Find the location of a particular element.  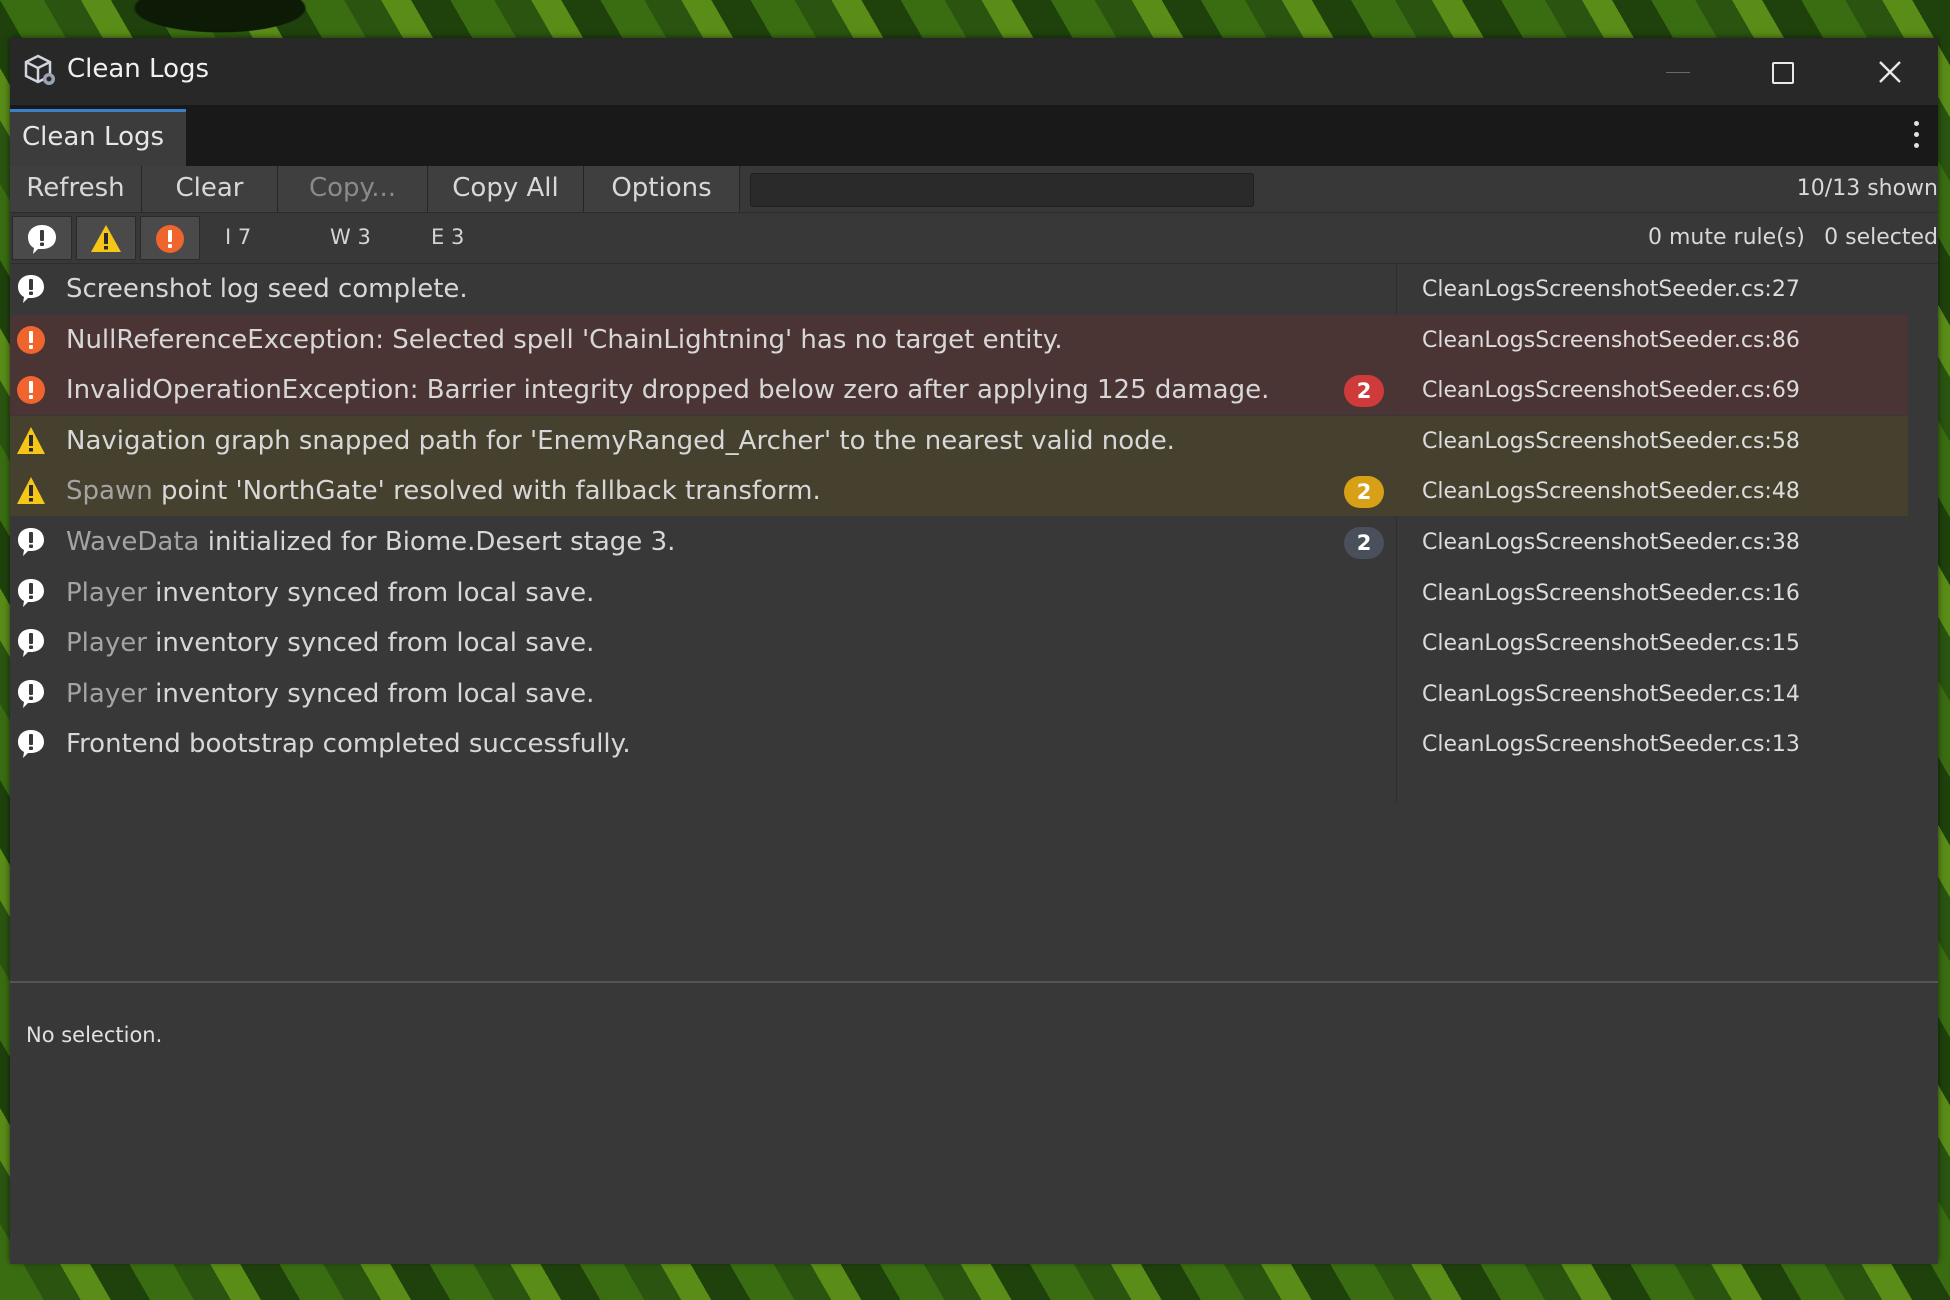

log-source-link: CleanLogsScreenshotSeeder.cs:16 is located at coordinates (1611, 593).